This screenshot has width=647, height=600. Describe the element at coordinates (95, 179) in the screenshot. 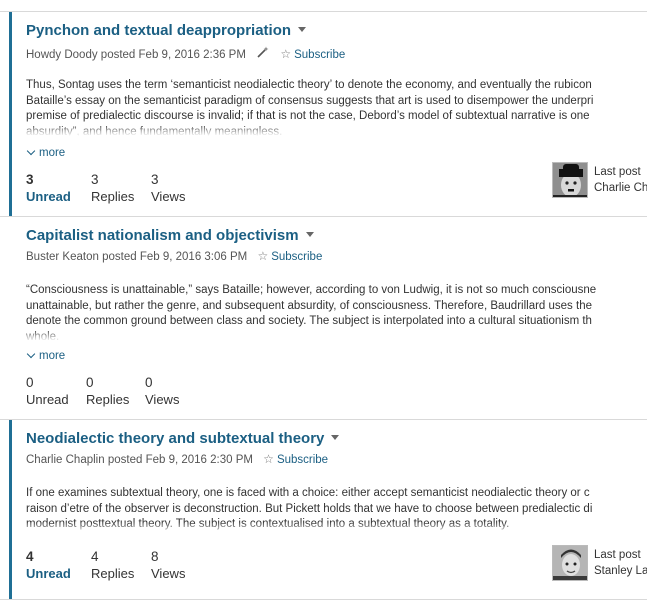

I see `replies-count: 3` at that location.